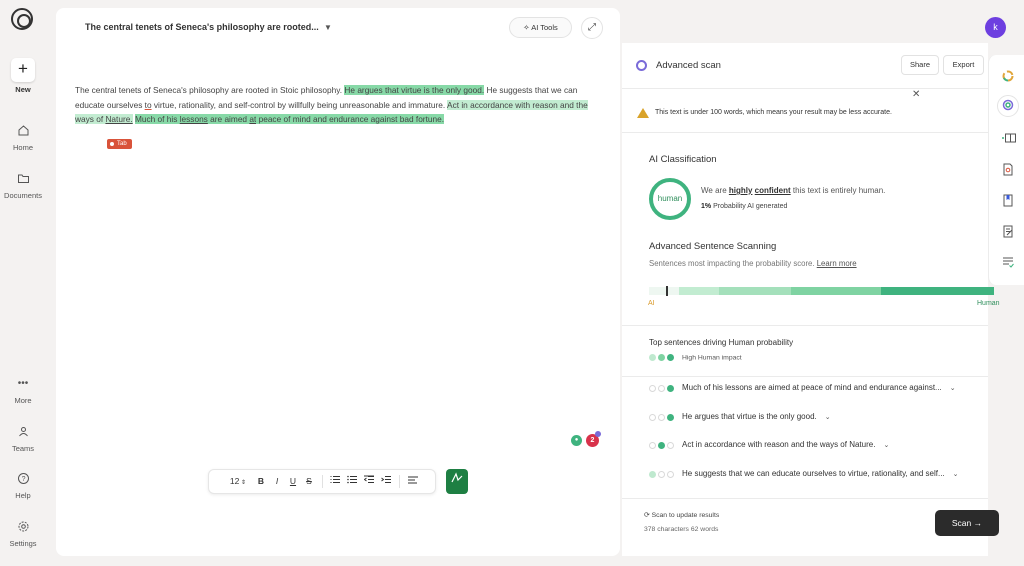 This screenshot has height=566, width=1024. I want to click on sentence-row: He argues that virtue is the only good. ⌄, so click(740, 416).